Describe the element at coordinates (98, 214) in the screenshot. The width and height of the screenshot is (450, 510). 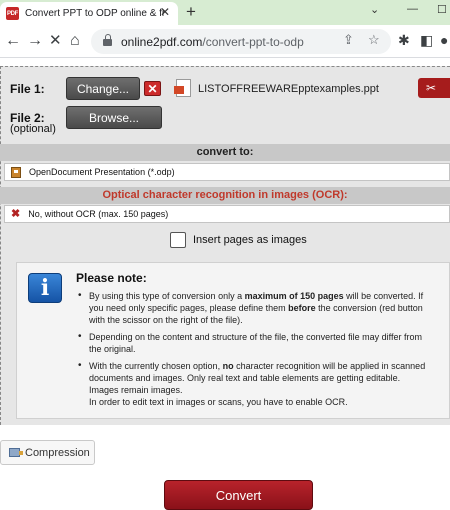
I see `ocr-value: No, without OCR (max. 150 pages)` at that location.